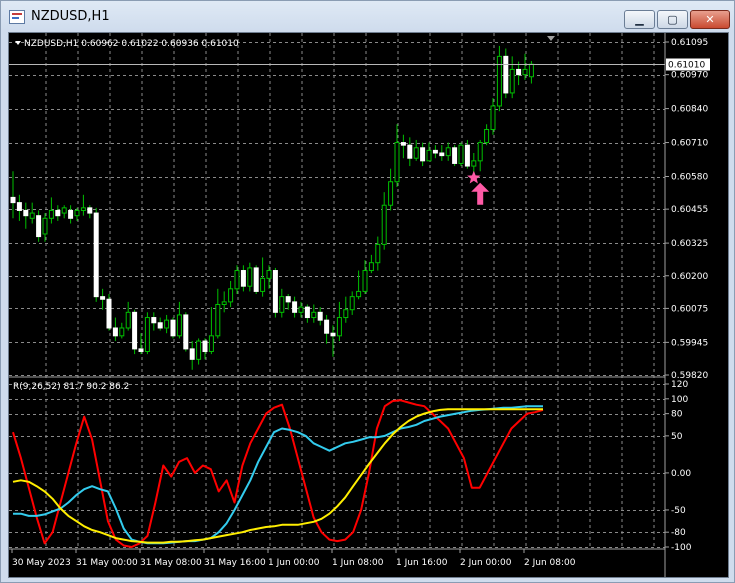  Describe the element at coordinates (71, 387) in the screenshot. I see `indicator-header: R(9,26,52) 81.7 90.2 86.2` at that location.